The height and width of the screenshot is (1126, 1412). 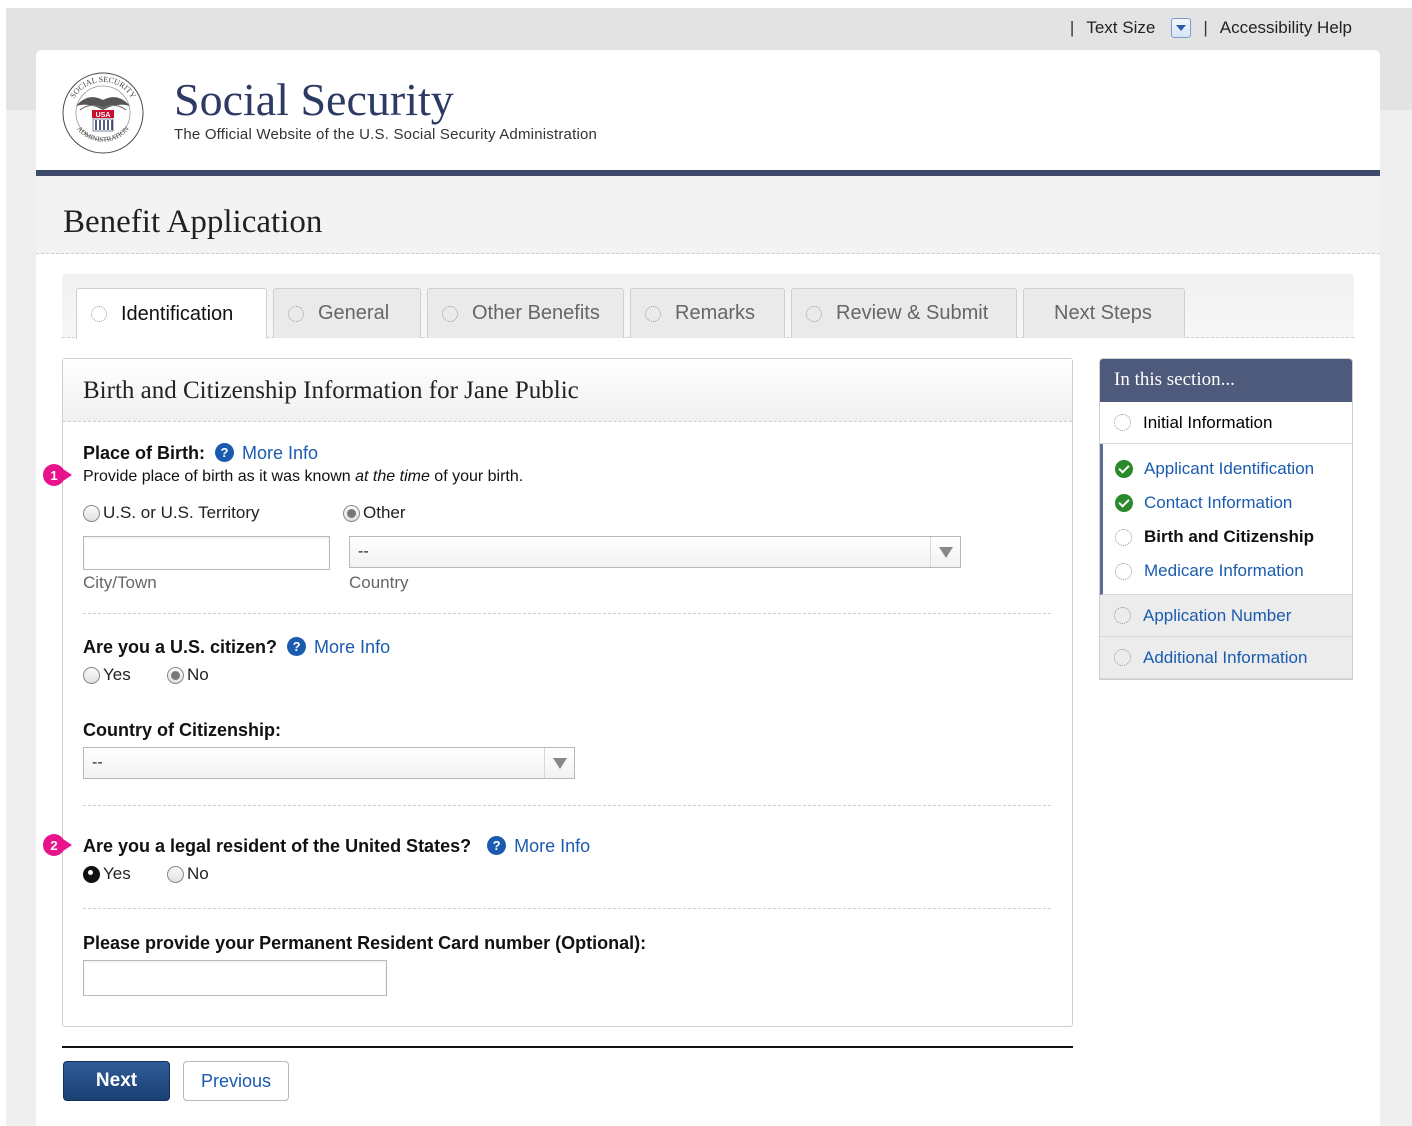 I want to click on tab-general: General, so click(x=347, y=313).